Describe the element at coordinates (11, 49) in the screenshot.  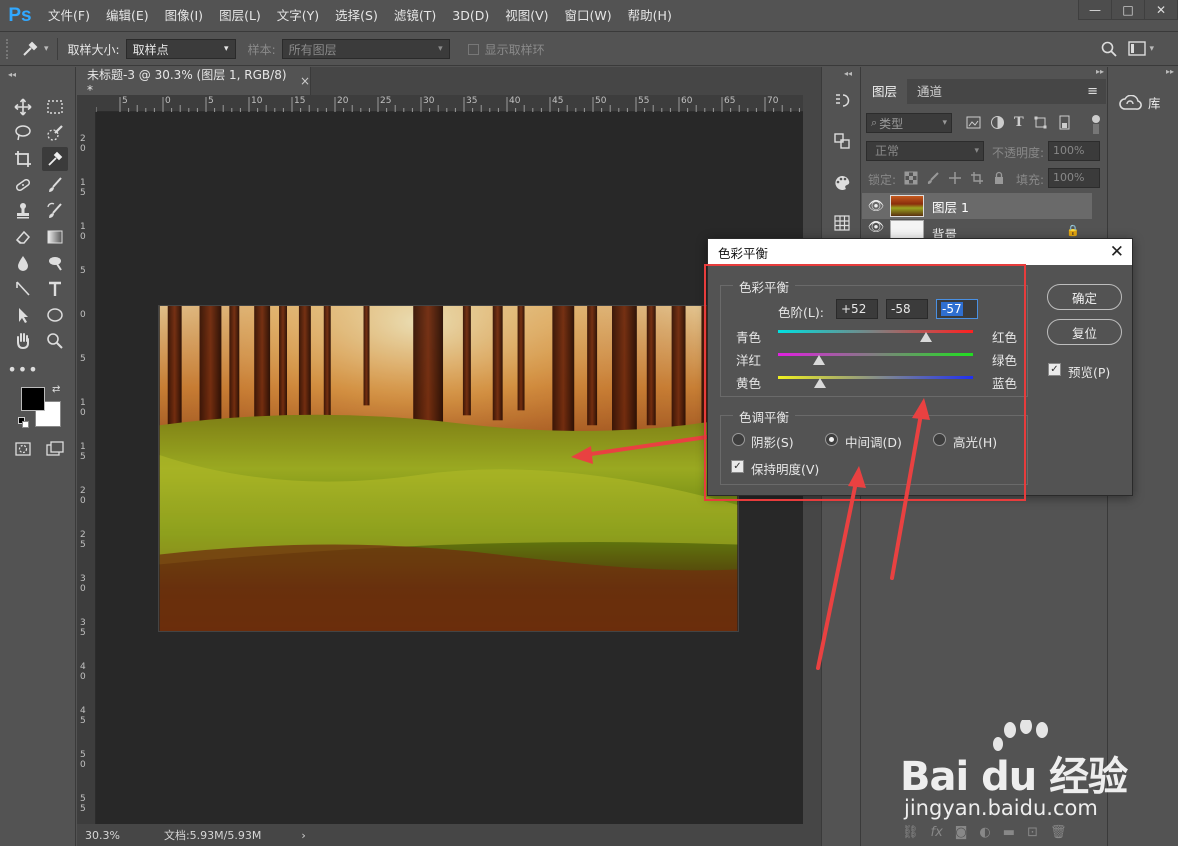
I see `options-grip` at that location.